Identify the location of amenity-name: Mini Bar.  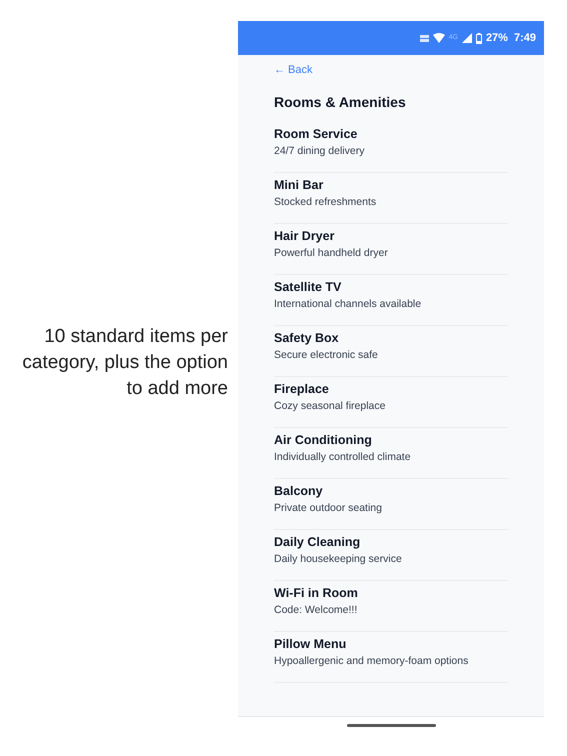
(299, 185).